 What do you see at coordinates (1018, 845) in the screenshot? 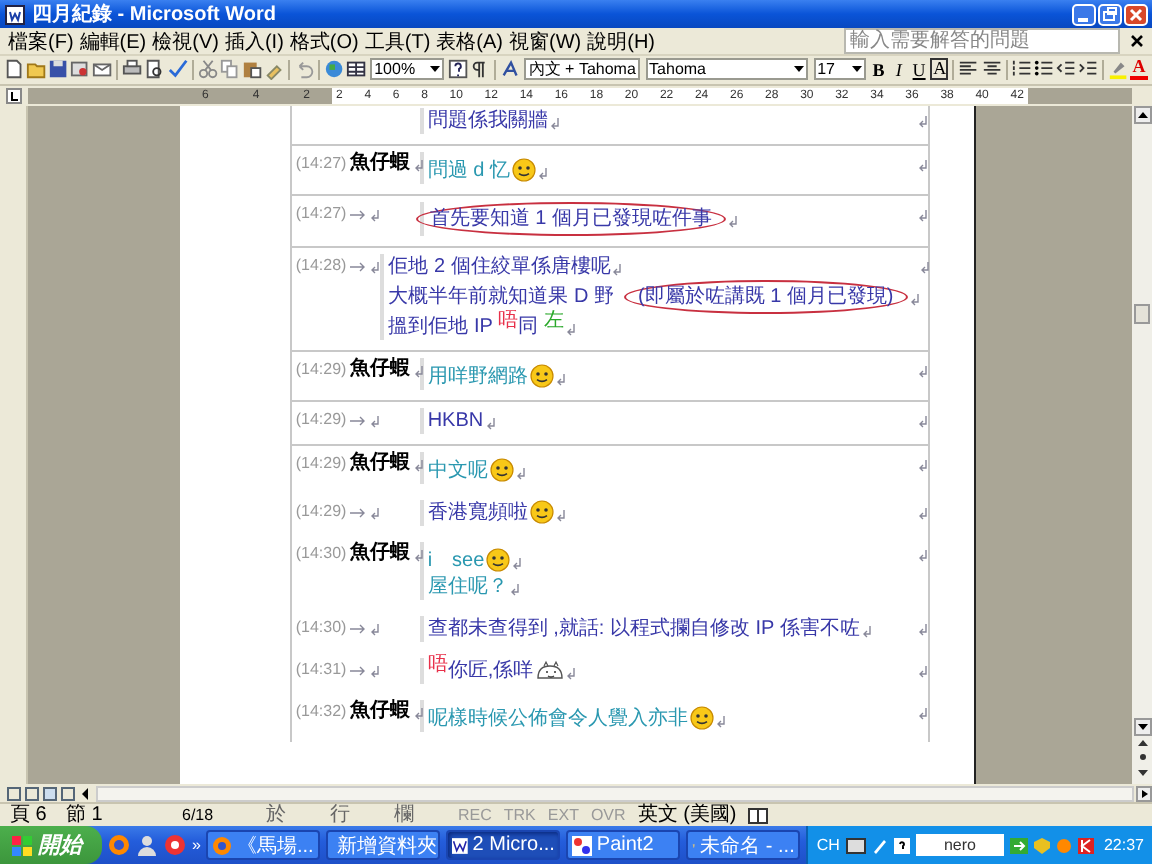
I see `arrow-button-icon` at bounding box center [1018, 845].